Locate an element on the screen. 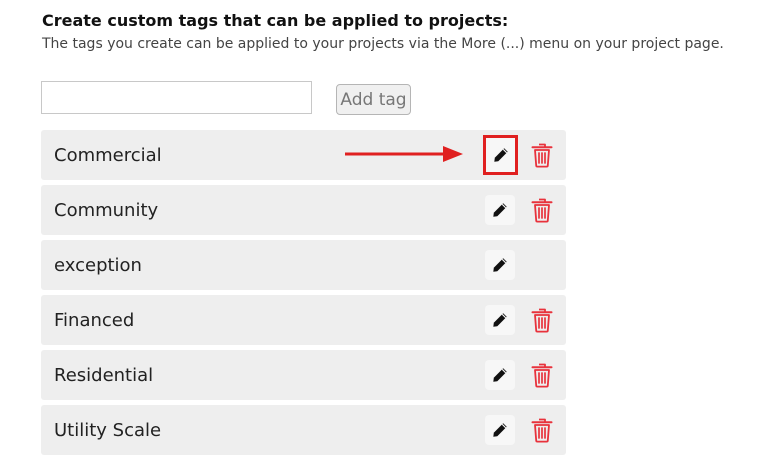 The height and width of the screenshot is (472, 758). tag-row: Community is located at coordinates (303, 210).